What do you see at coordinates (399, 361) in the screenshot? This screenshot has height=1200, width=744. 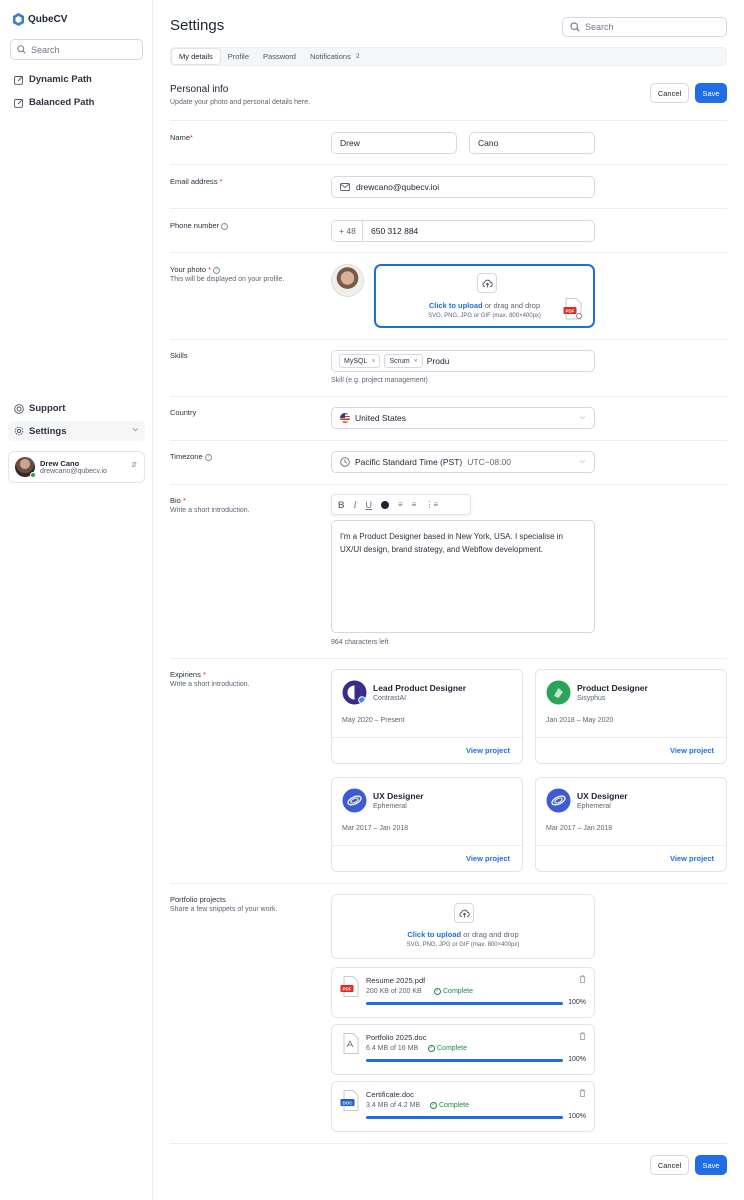 I see `skill-tag-label: Scrum` at bounding box center [399, 361].